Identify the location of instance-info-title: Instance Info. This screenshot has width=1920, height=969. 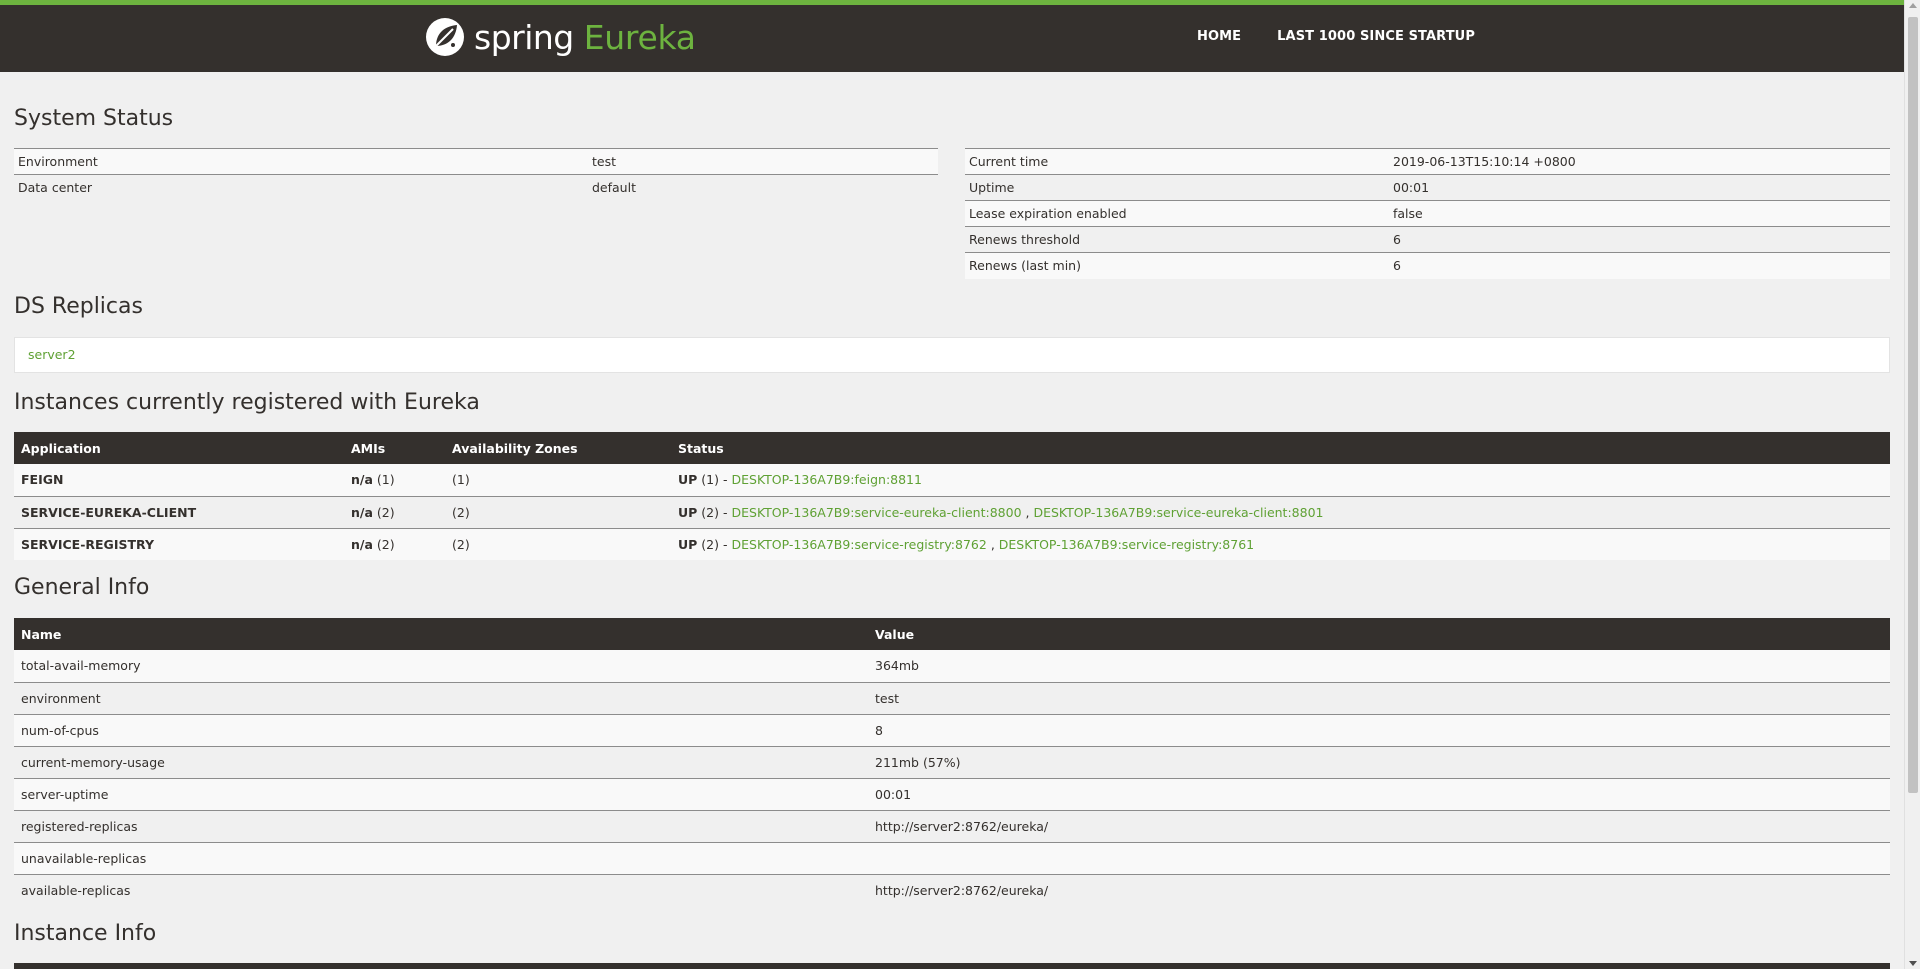
(85, 933).